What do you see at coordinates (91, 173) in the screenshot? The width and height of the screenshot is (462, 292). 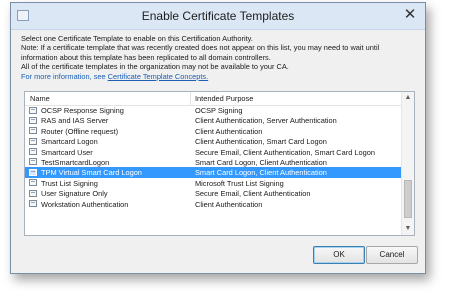 I see `template-name: TPM Virtual Smart Card Logon` at bounding box center [91, 173].